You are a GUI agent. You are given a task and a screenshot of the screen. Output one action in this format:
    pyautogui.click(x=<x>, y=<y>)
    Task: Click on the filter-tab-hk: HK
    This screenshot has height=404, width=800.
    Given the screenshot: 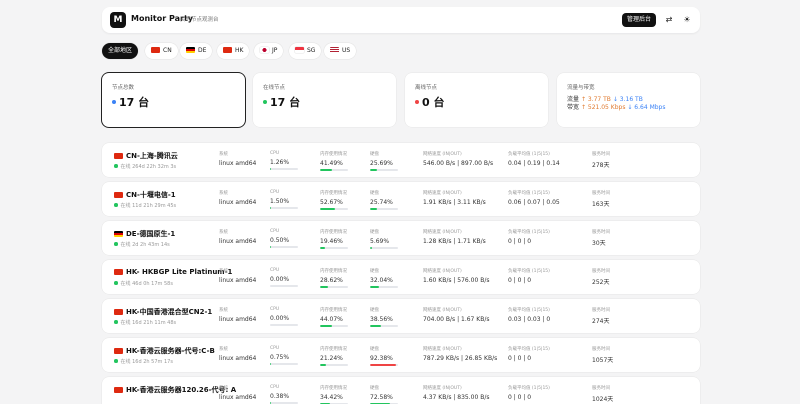 What is the action you would take?
    pyautogui.click(x=233, y=51)
    